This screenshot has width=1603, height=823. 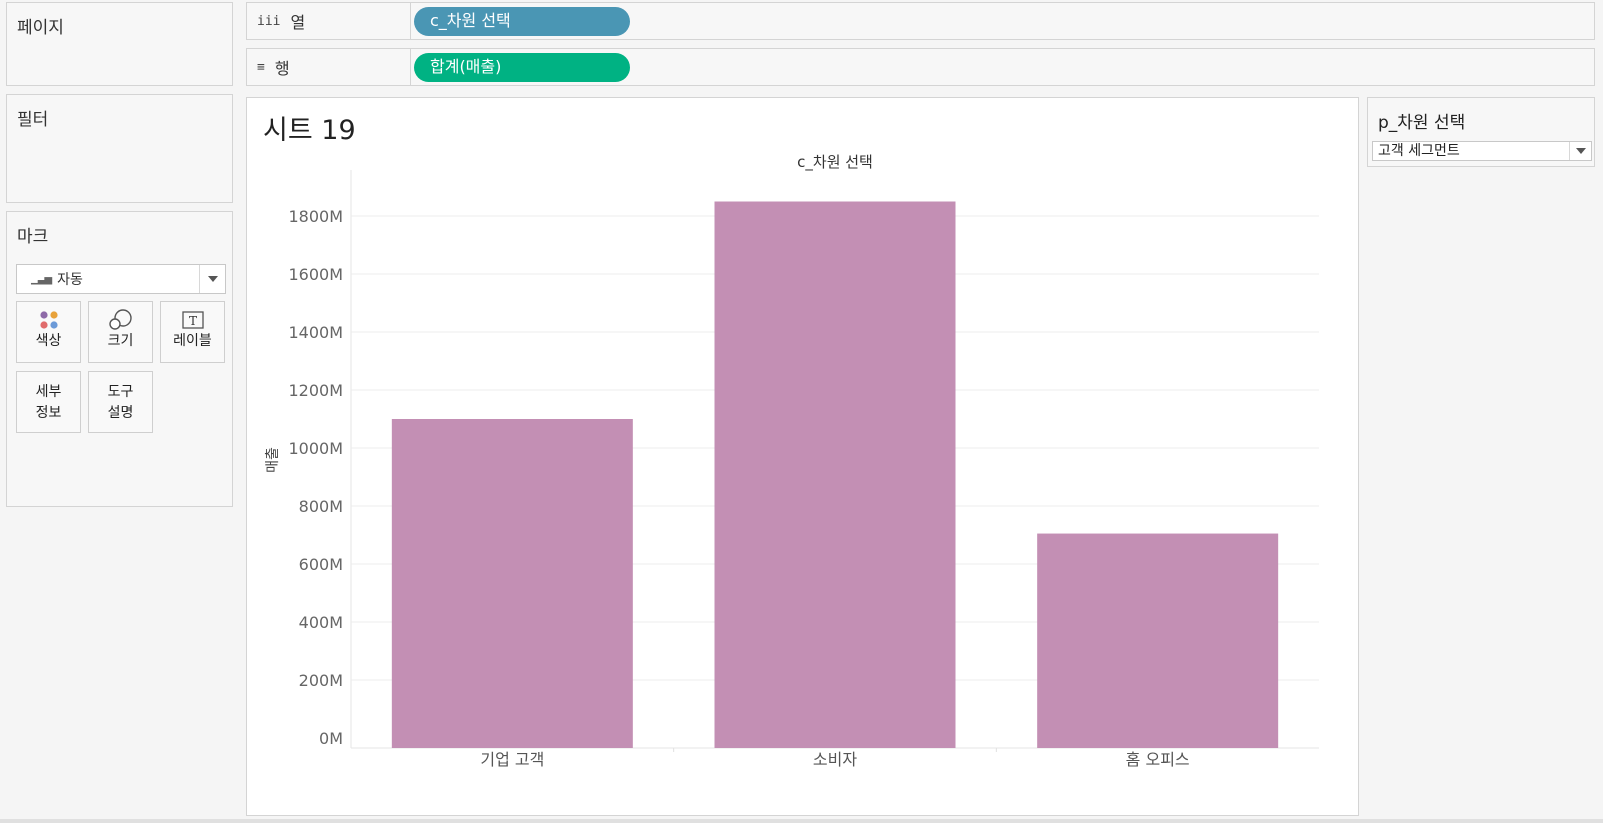 What do you see at coordinates (321, 564) in the screenshot?
I see `y-tick-label: 600M` at bounding box center [321, 564].